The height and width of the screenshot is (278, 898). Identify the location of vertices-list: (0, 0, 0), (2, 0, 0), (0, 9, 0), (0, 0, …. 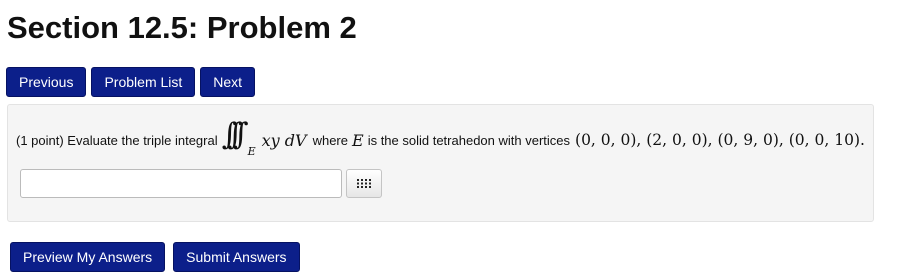
(717, 140).